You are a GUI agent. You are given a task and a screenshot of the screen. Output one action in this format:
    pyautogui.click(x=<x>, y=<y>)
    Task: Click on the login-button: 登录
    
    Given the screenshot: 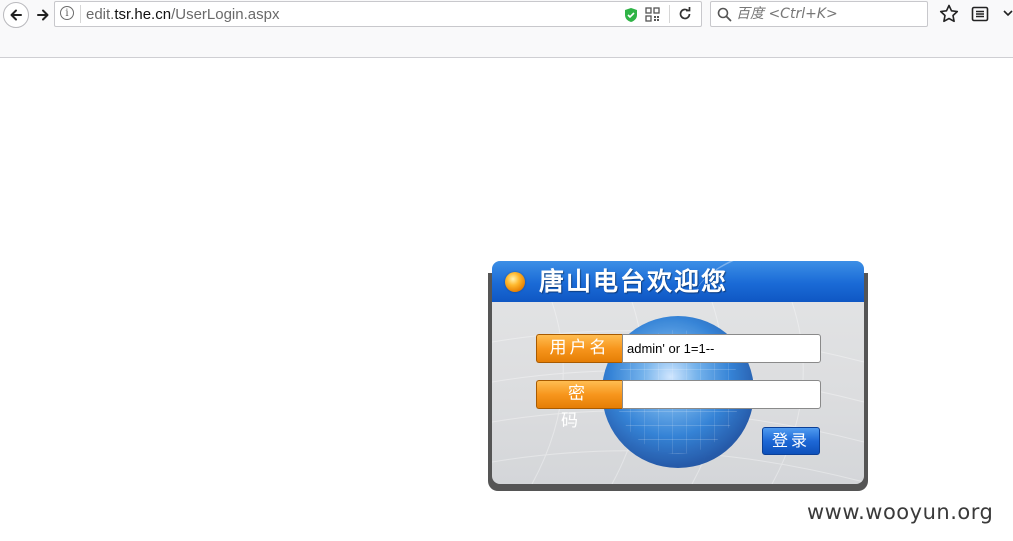 What is the action you would take?
    pyautogui.click(x=791, y=441)
    